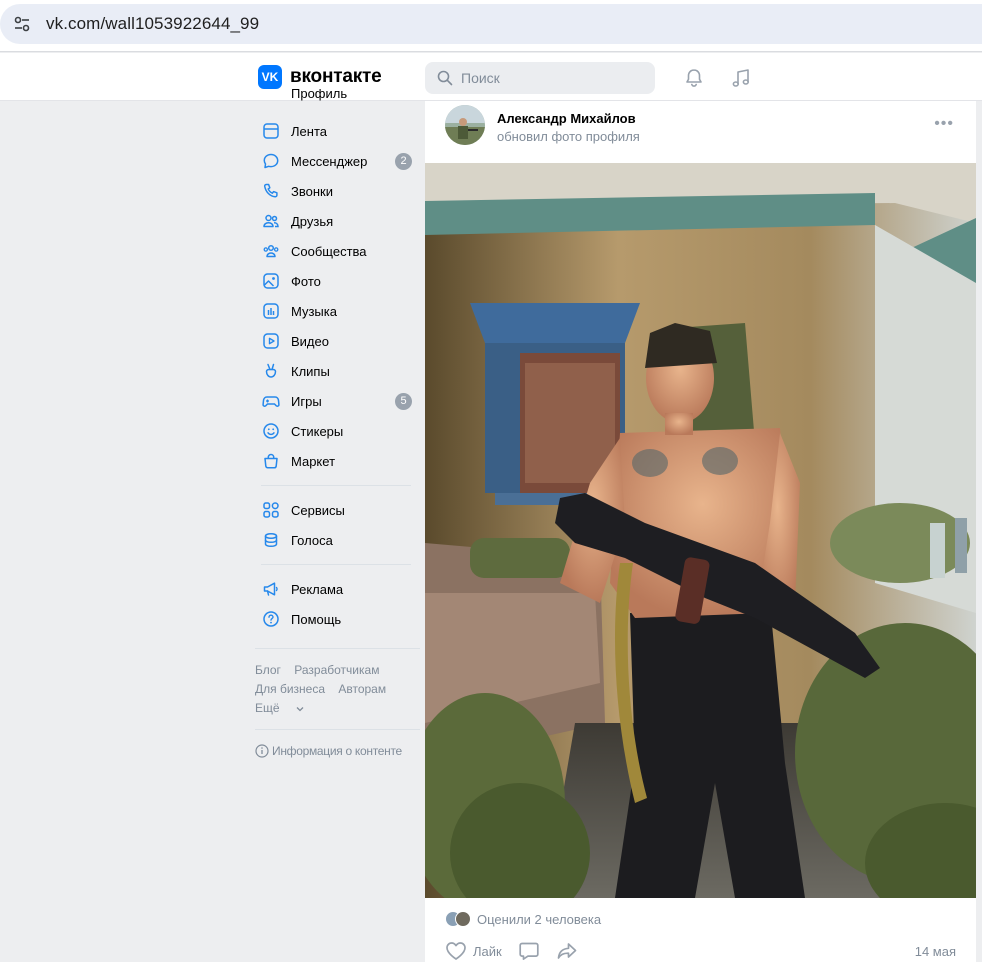 The height and width of the screenshot is (962, 982). What do you see at coordinates (465, 125) in the screenshot?
I see `author-avatar` at bounding box center [465, 125].